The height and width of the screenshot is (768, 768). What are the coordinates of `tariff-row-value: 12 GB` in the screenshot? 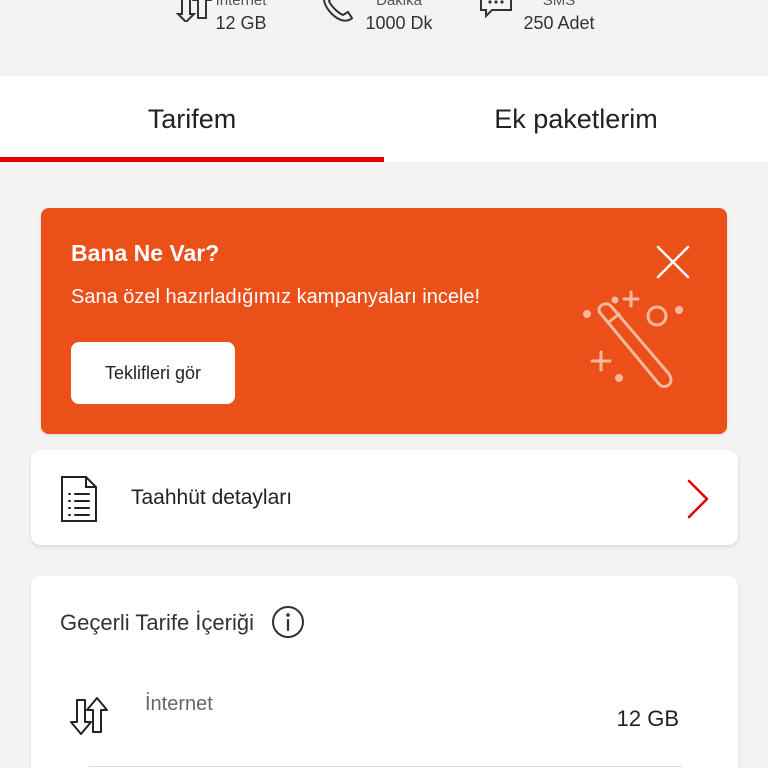 It's located at (647, 718).